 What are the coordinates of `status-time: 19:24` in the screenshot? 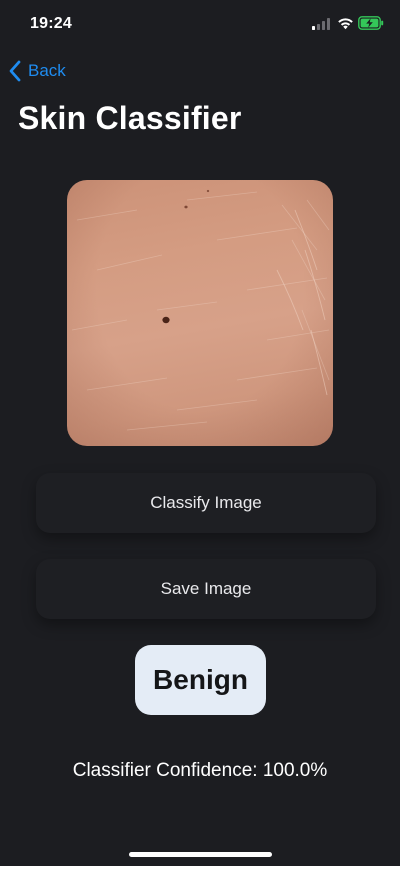 It's located at (51, 23).